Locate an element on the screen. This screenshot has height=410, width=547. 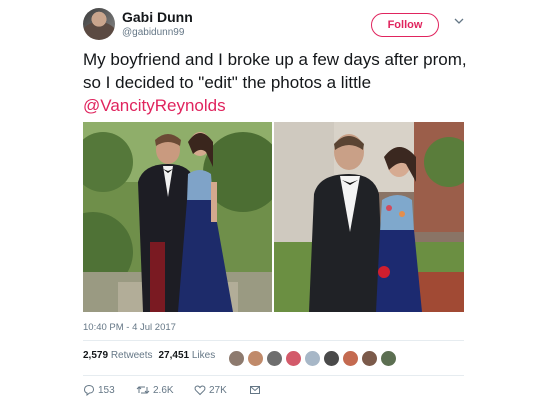
reply-count: 153 is located at coordinates (106, 390).